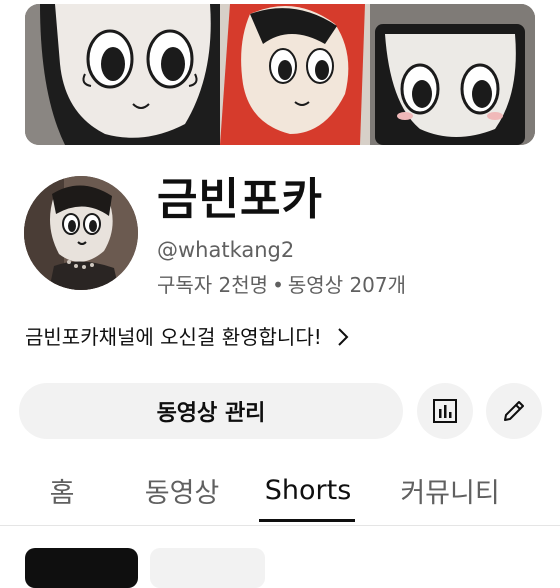  Describe the element at coordinates (173, 337) in the screenshot. I see `channel-description: 금빈포카채널에 오신걸 환영합니다!` at that location.